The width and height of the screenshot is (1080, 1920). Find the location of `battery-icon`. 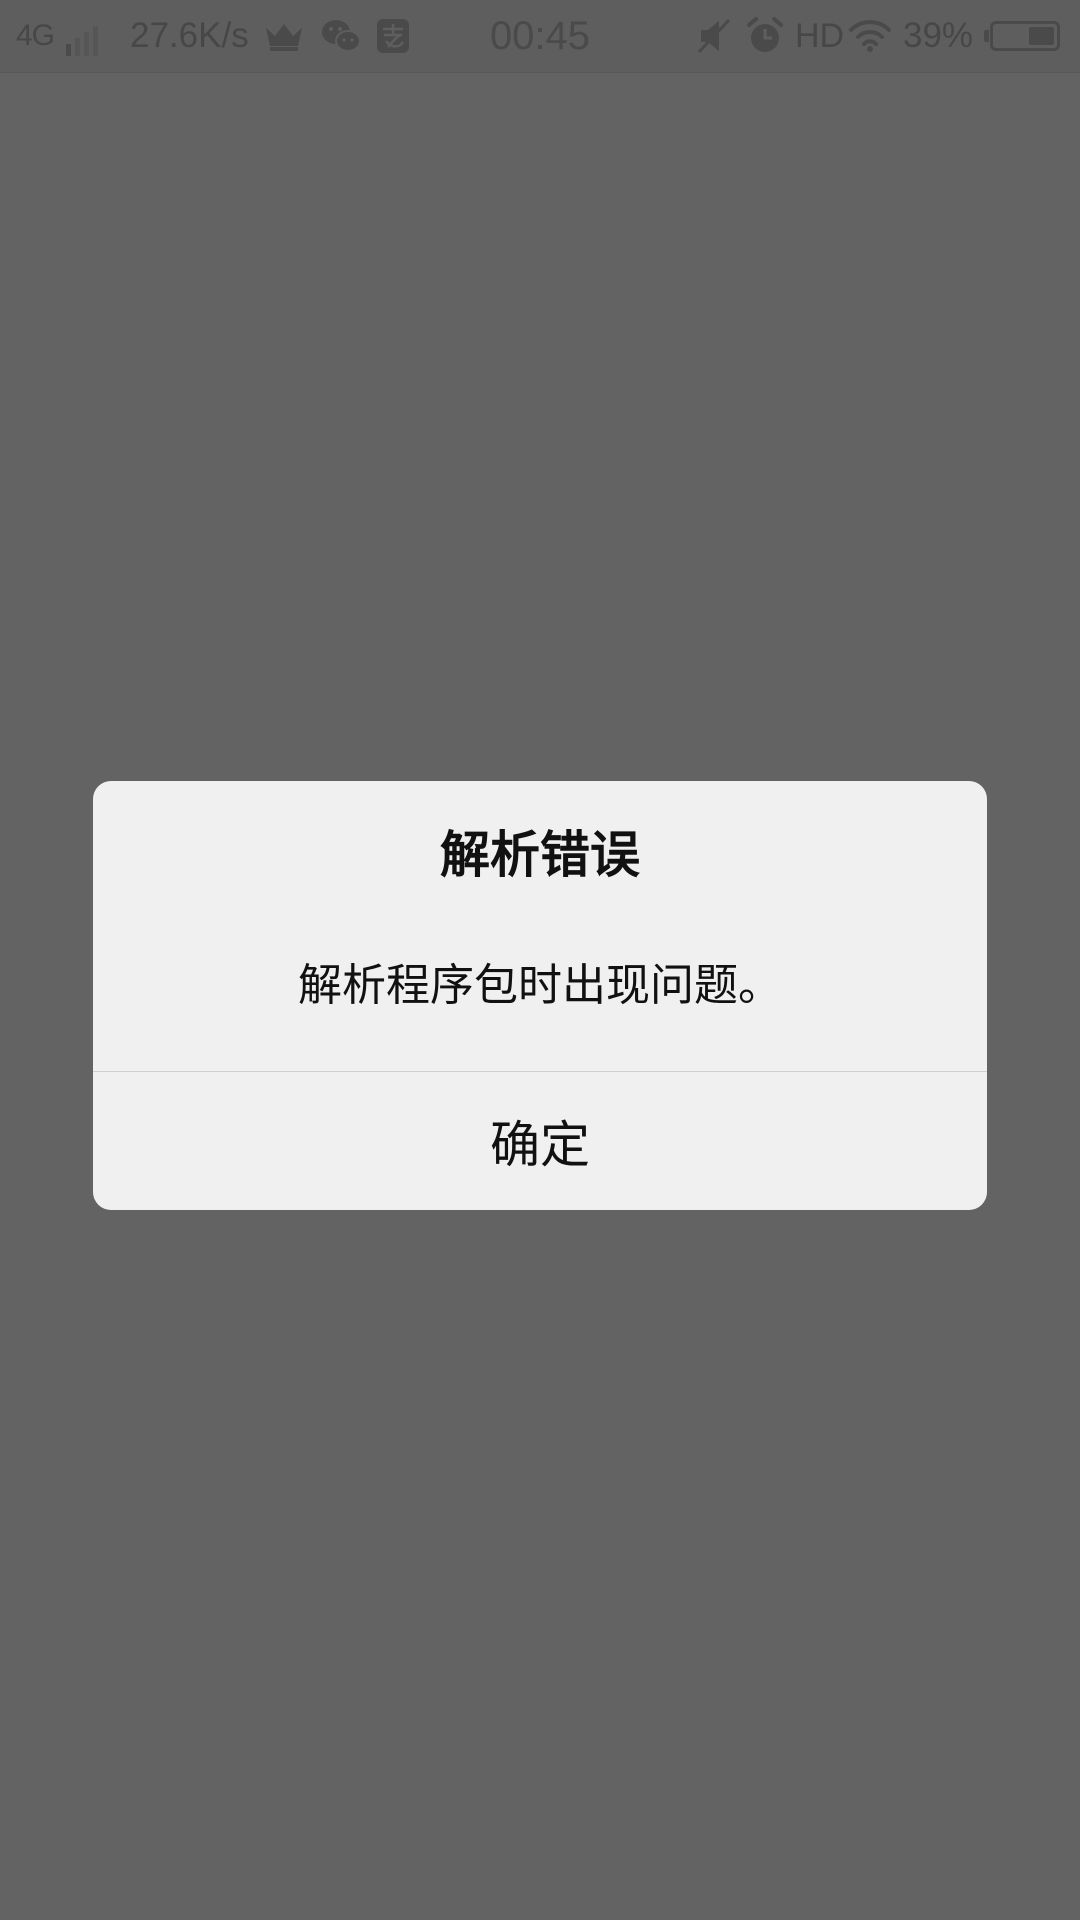

battery-icon is located at coordinates (1025, 36).